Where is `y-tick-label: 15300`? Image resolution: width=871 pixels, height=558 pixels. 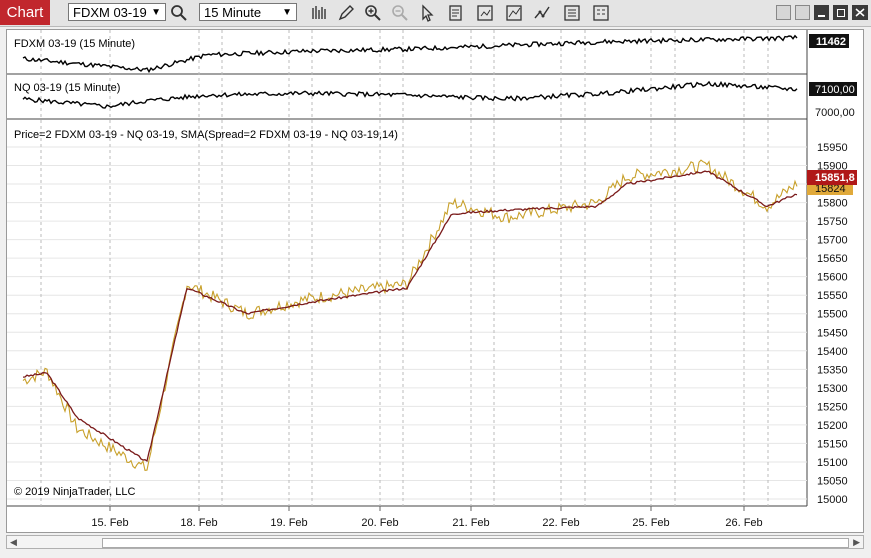
y-tick-label: 15300 is located at coordinates (832, 389).